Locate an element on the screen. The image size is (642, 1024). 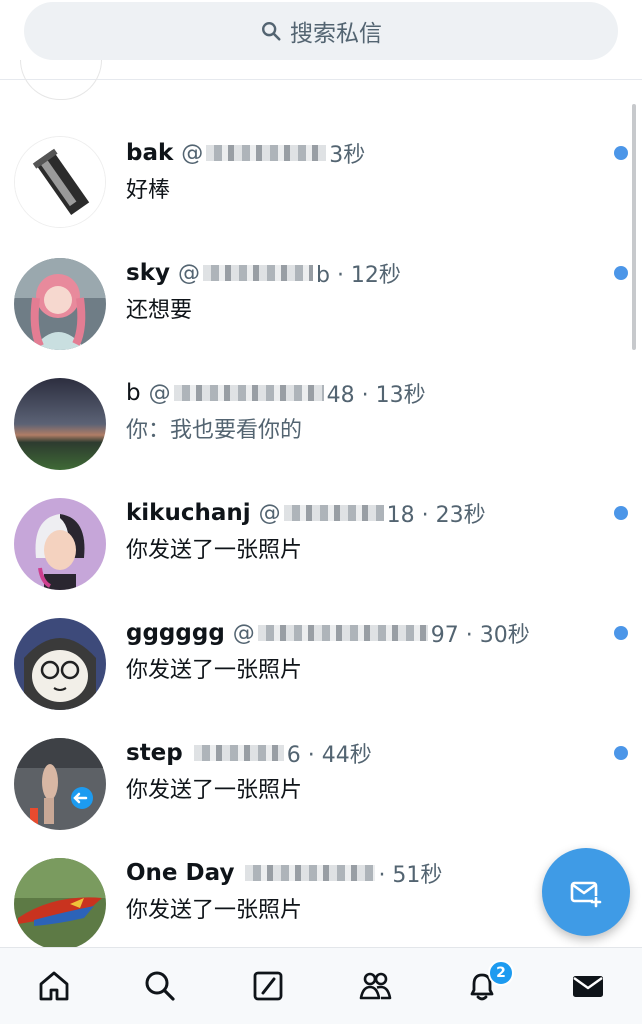
tab-grok is located at coordinates (268, 986).